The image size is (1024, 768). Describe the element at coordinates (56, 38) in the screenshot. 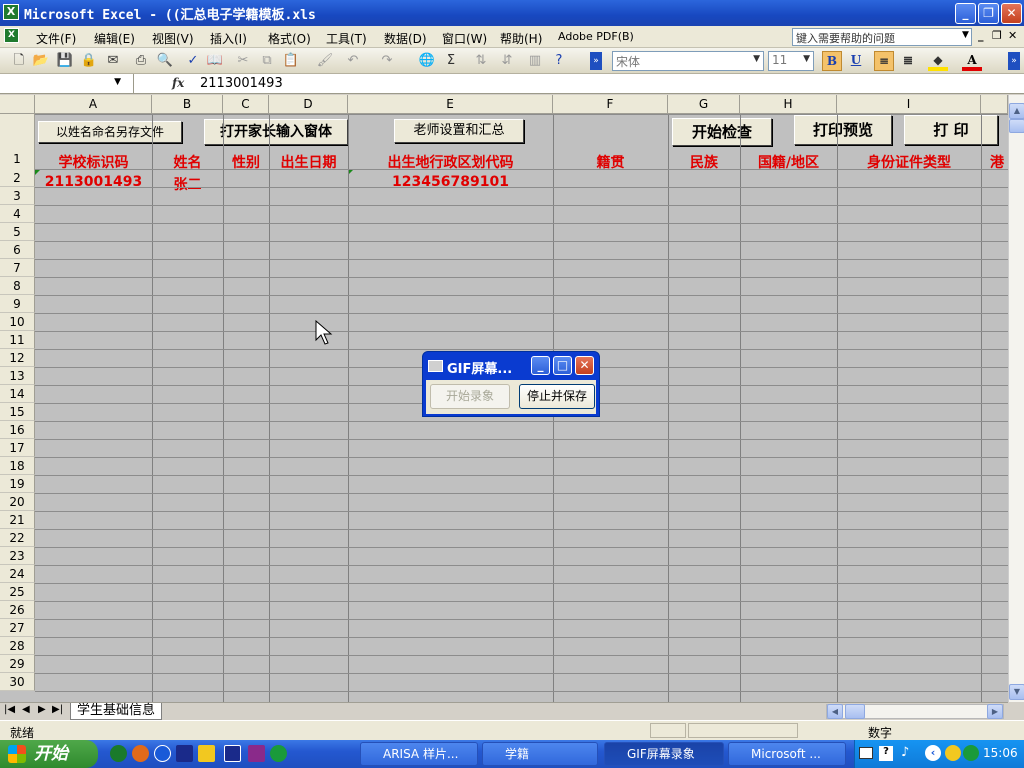

I see `menu-file: 文件(F)` at that location.